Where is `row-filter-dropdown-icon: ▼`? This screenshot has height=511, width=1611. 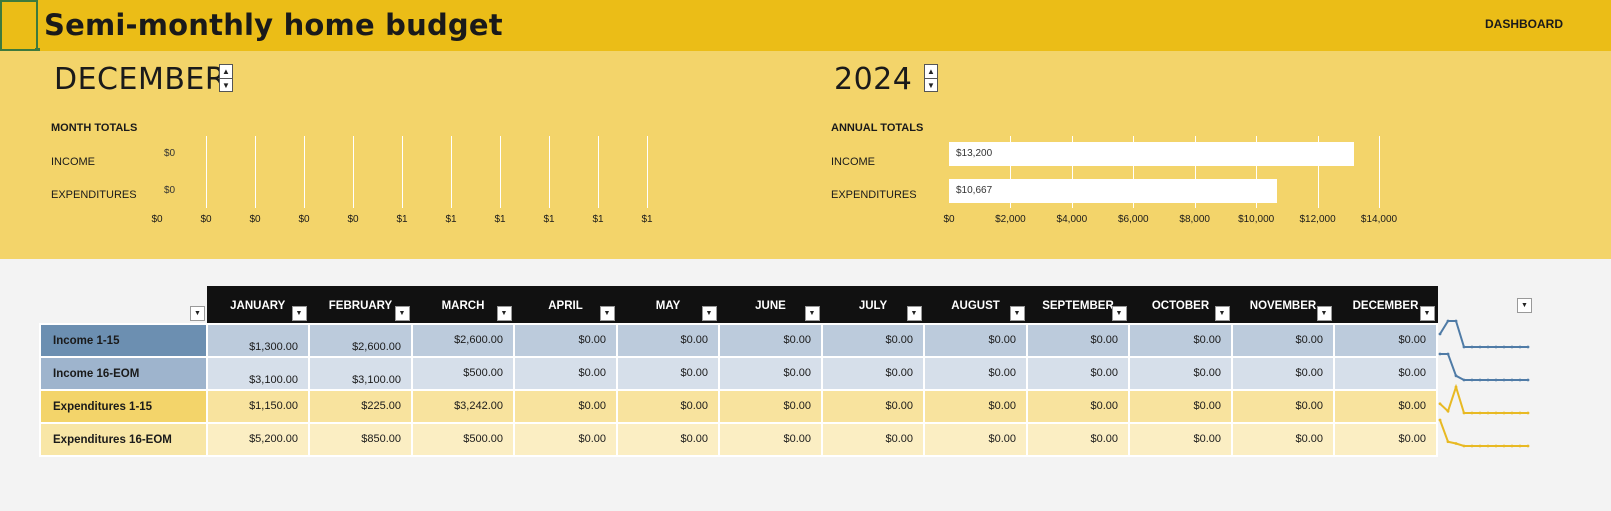
row-filter-dropdown-icon: ▼ is located at coordinates (197, 313).